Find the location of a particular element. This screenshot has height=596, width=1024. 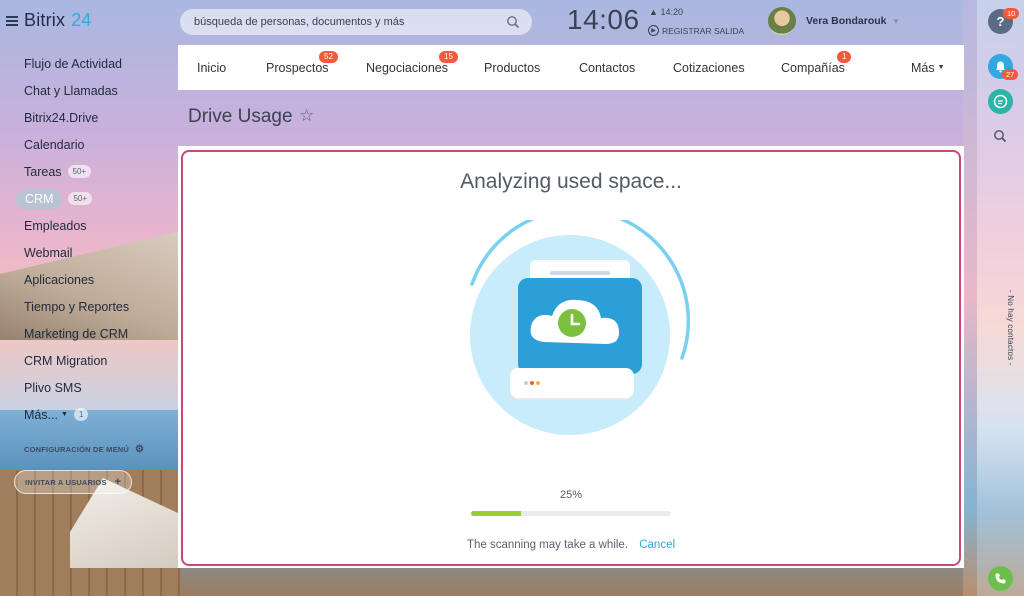

tab-contactos: Contactos is located at coordinates (607, 67).